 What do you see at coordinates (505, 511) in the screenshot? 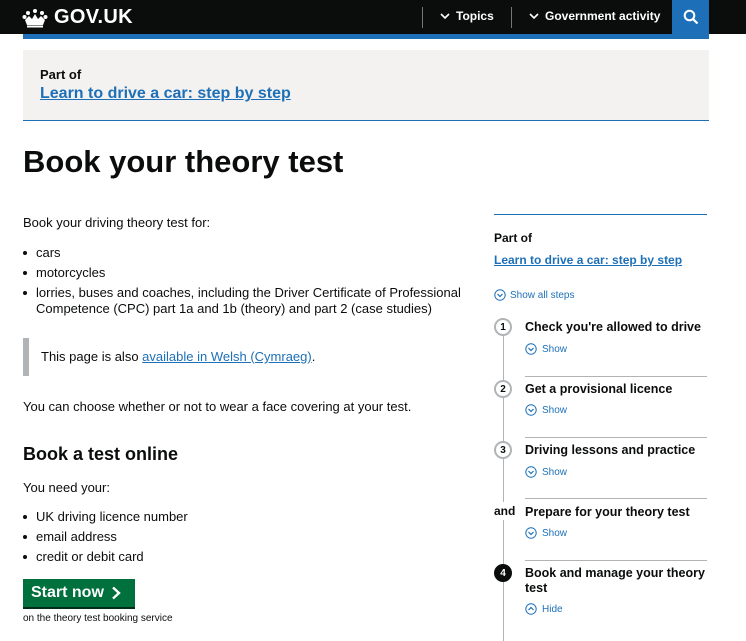
I see `step-and-marker: and` at bounding box center [505, 511].